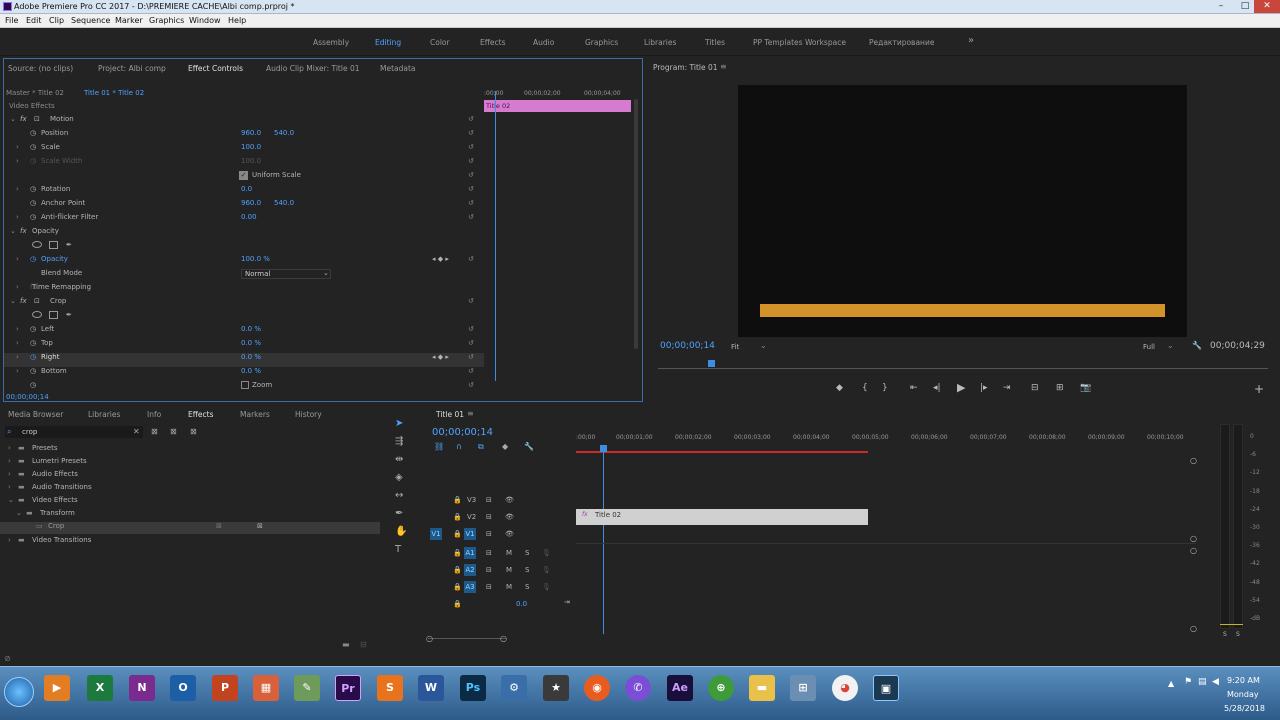 The width and height of the screenshot is (1280, 720). I want to click on rectangle-mask-icon, so click(53, 245).